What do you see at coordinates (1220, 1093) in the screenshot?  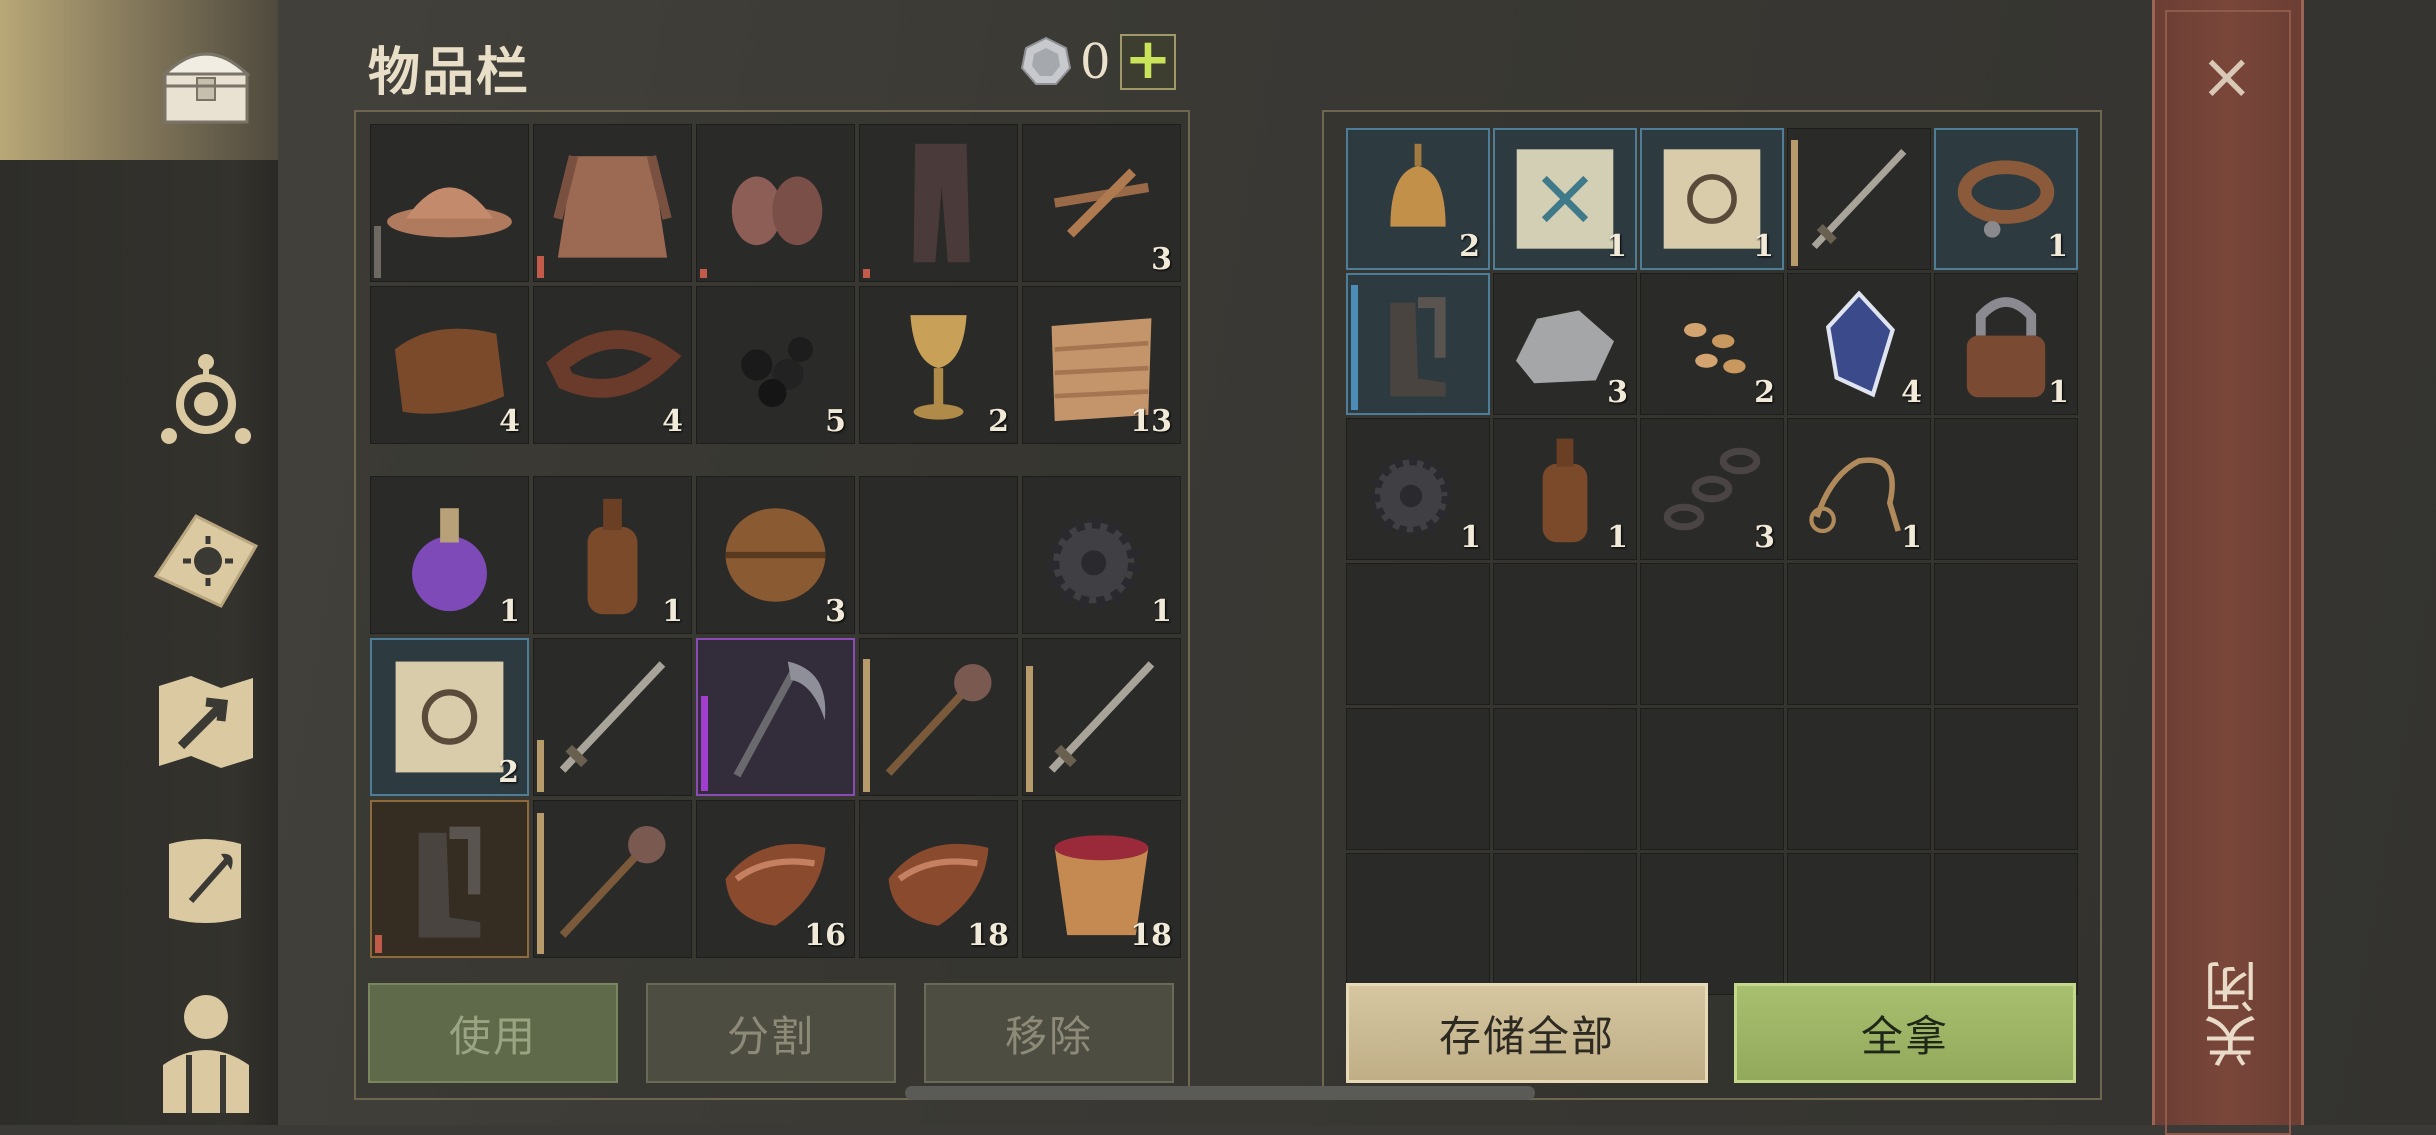 I see `home-indicator` at bounding box center [1220, 1093].